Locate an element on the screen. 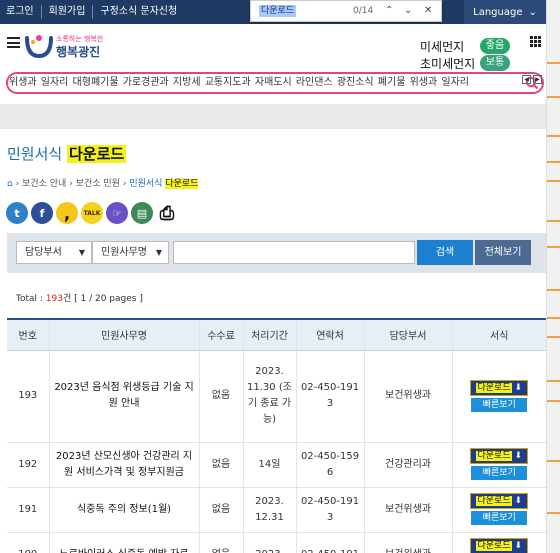 Image resolution: width=560 pixels, height=553 pixels. column-header: 연락처 is located at coordinates (330, 334).